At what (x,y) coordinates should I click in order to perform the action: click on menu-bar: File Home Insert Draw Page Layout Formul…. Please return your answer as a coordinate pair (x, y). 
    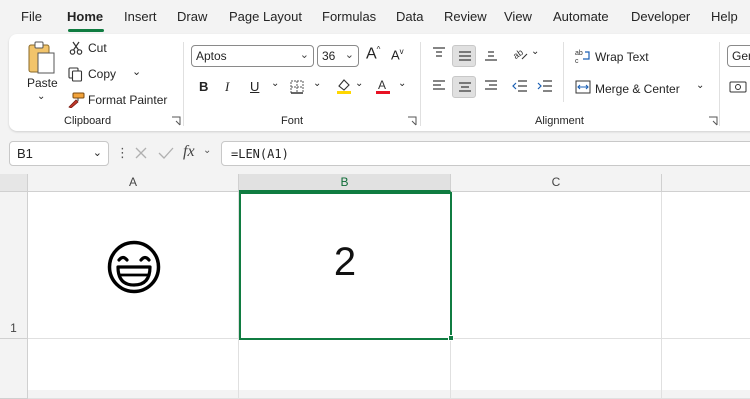
    Looking at the image, I should click on (375, 16).